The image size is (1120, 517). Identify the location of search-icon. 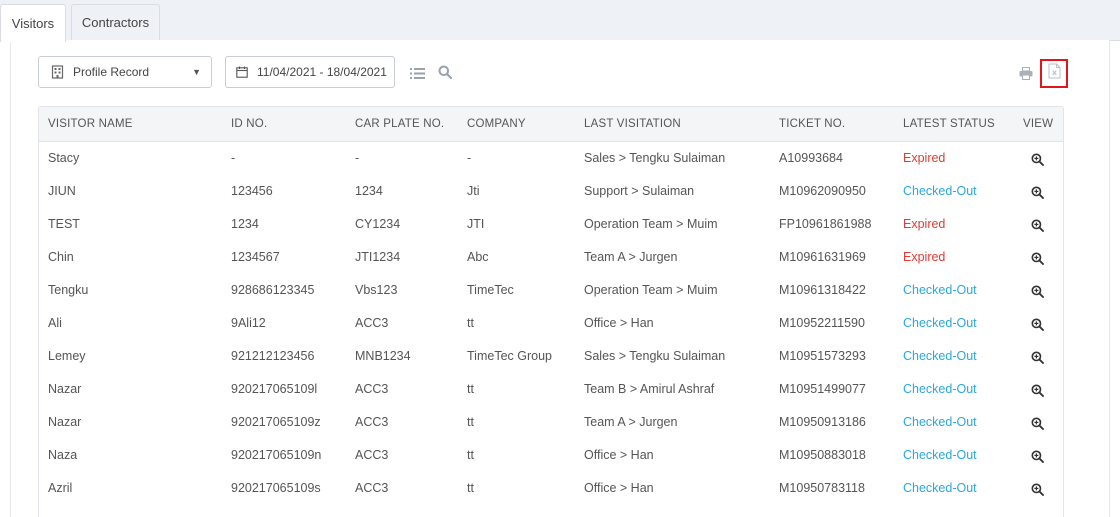
(445, 72).